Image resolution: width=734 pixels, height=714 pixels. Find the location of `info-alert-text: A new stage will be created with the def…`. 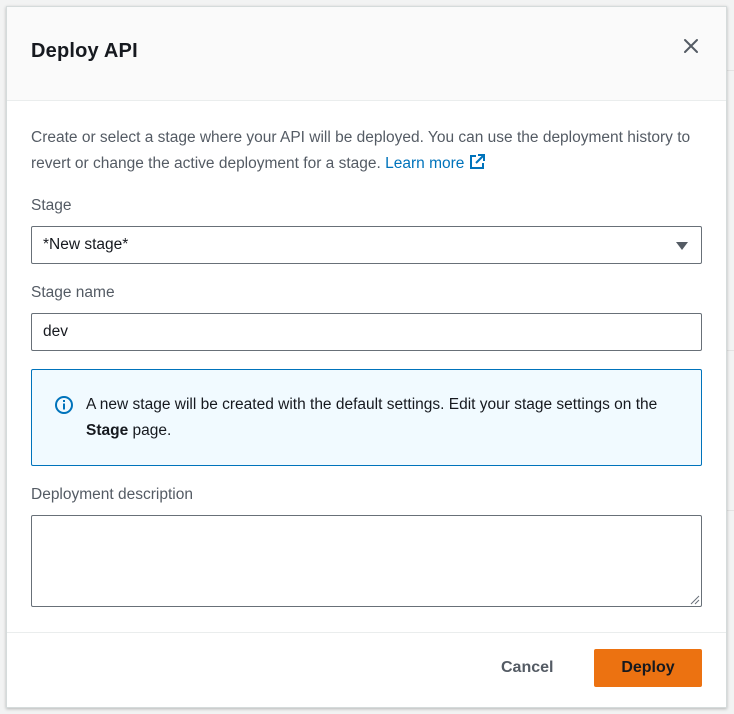

info-alert-text: A new stage will be created with the def… is located at coordinates (383, 428).